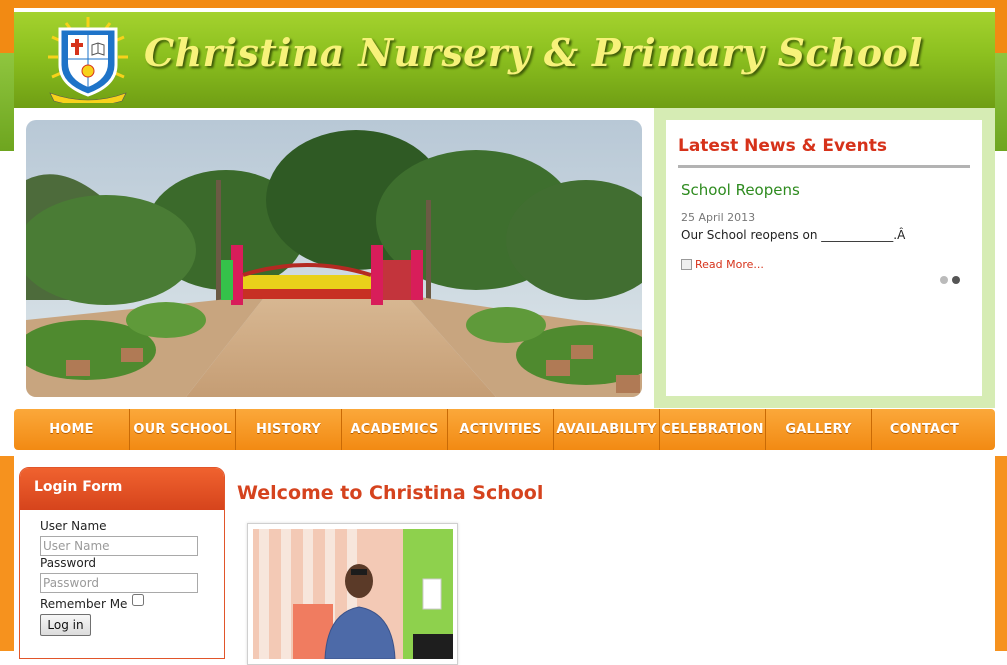 The height and width of the screenshot is (665, 1007). Describe the element at coordinates (740, 190) in the screenshot. I see `news-item-title: School Reopens` at that location.